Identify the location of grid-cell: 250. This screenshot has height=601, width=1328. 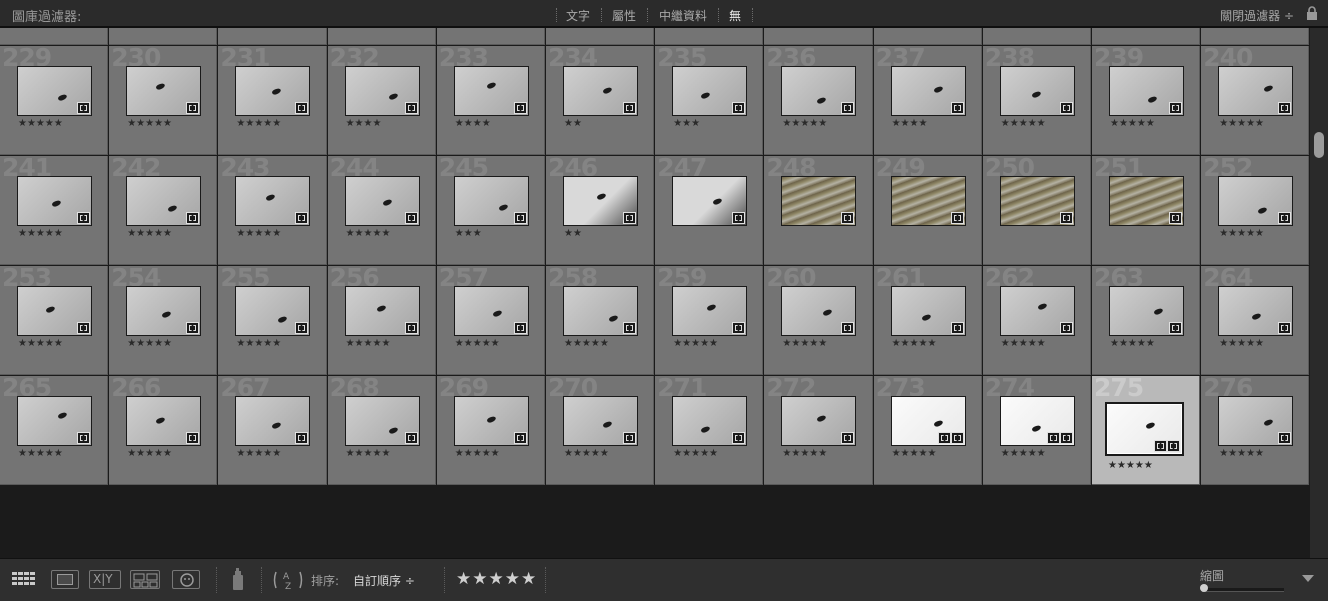
(1036, 210).